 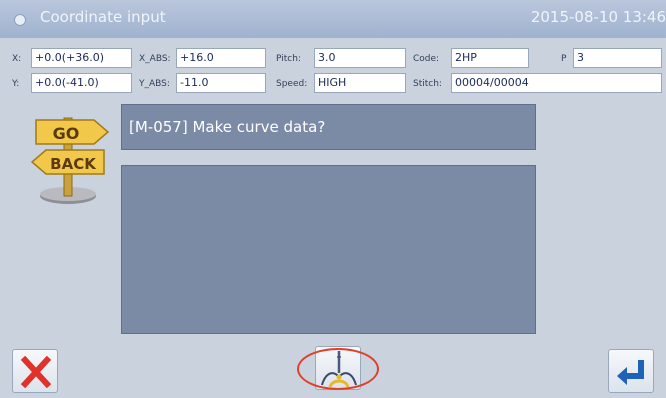 I want to click on pitch-value: 3.0, so click(x=360, y=58).